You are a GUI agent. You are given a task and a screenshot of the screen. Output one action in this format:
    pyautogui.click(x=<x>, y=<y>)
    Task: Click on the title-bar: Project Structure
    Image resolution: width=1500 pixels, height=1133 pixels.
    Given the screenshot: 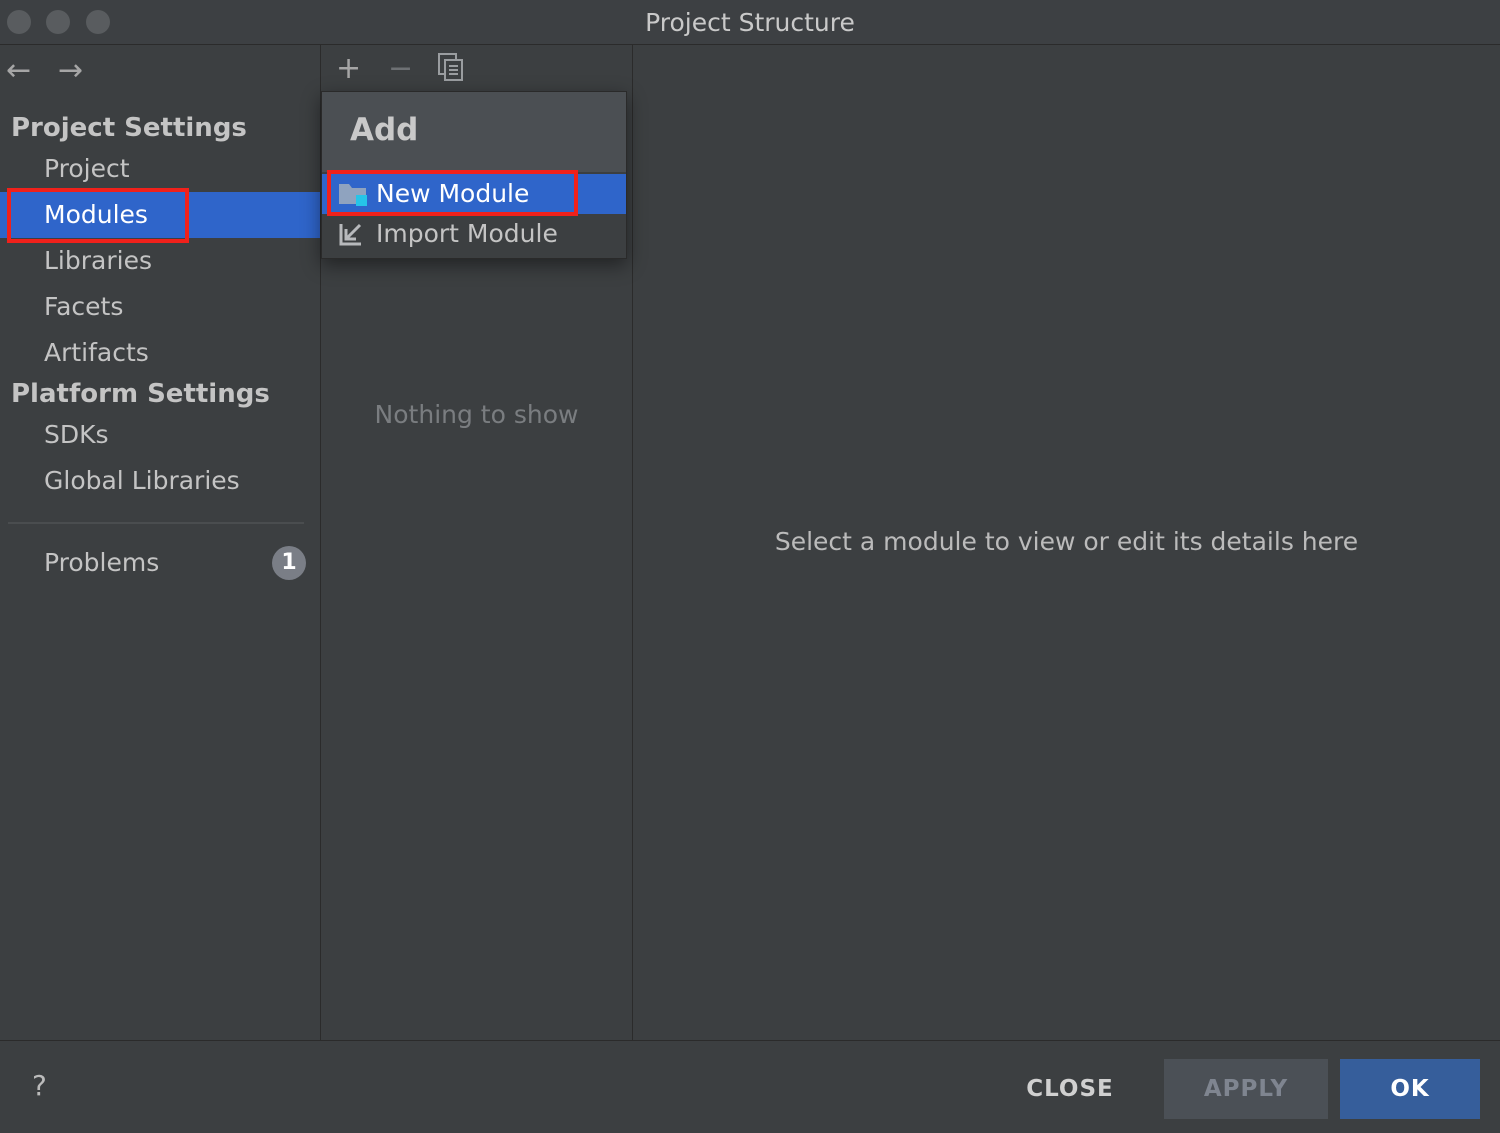 What is the action you would take?
    pyautogui.click(x=750, y=22)
    